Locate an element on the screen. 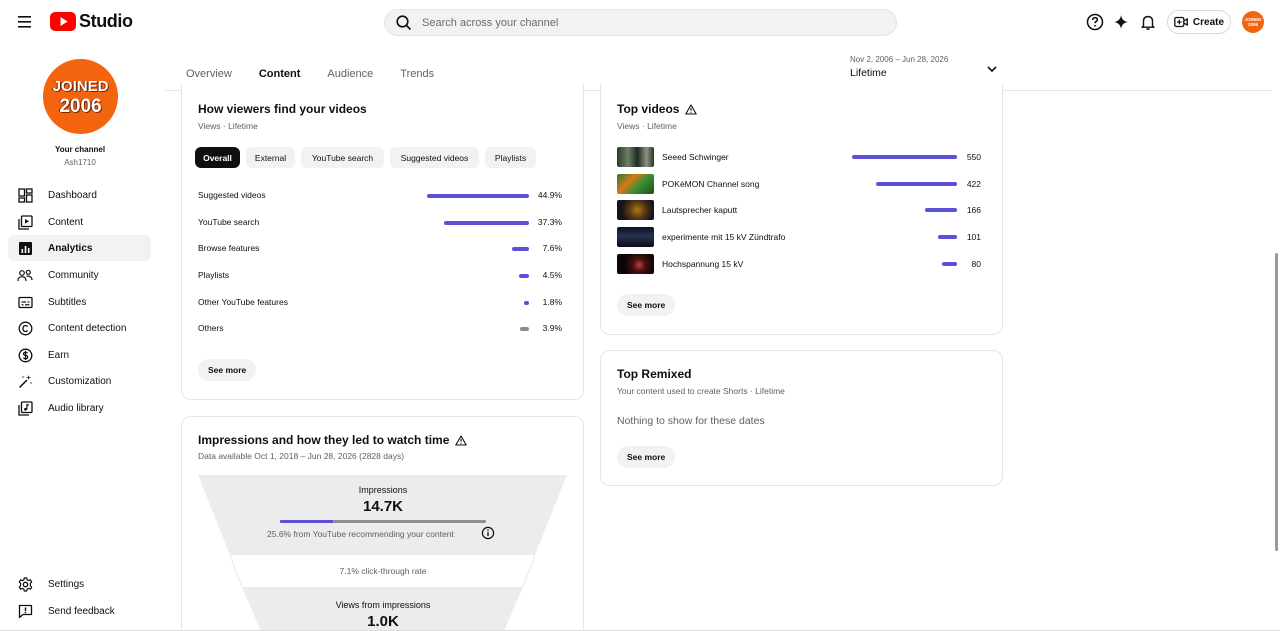  sidebar-item-subtitles: Subtitles is located at coordinates (79, 302).